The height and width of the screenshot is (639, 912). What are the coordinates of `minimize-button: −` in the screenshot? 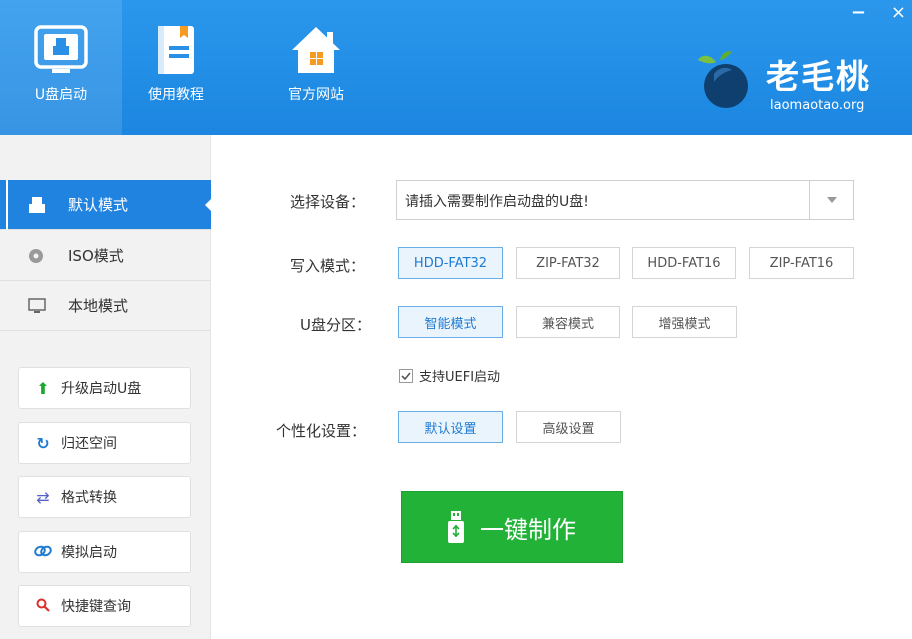 It's located at (858, 13).